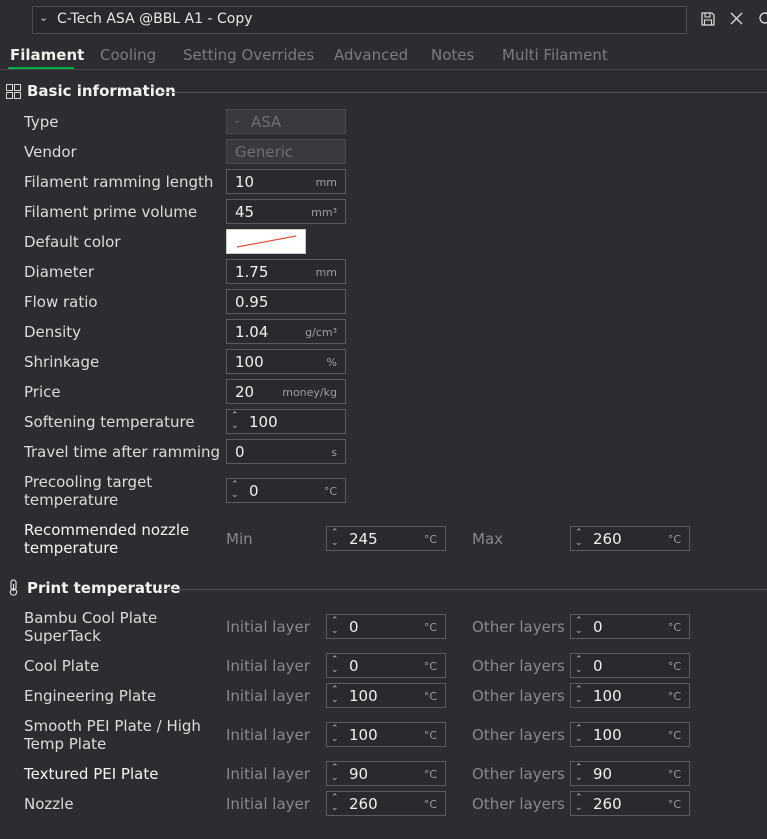  I want to click on grid-icon, so click(13, 93).